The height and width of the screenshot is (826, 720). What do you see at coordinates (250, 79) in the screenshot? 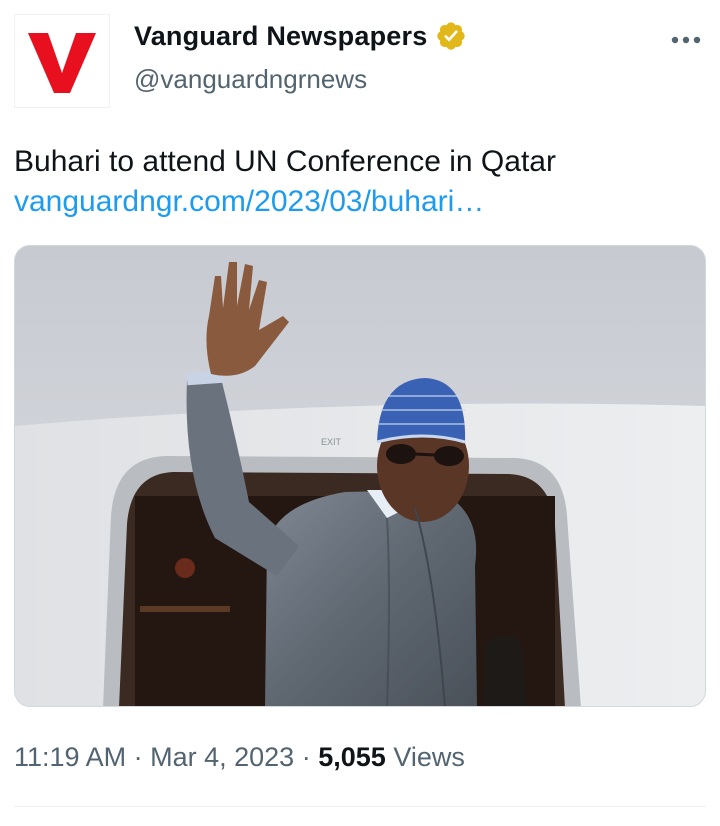
I see `account-handle: @vanguardngrnews` at bounding box center [250, 79].